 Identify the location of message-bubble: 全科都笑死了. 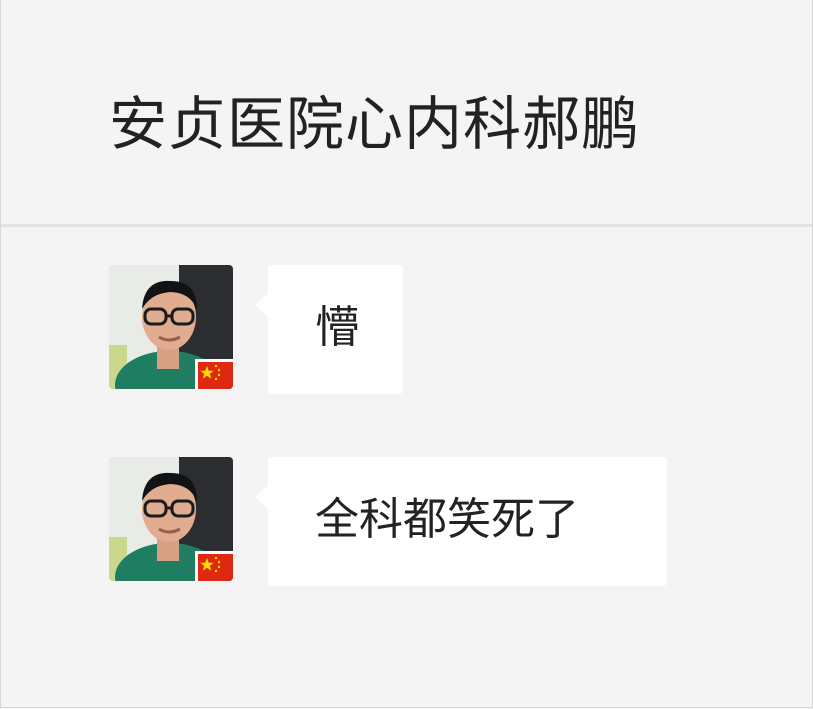
(461, 521).